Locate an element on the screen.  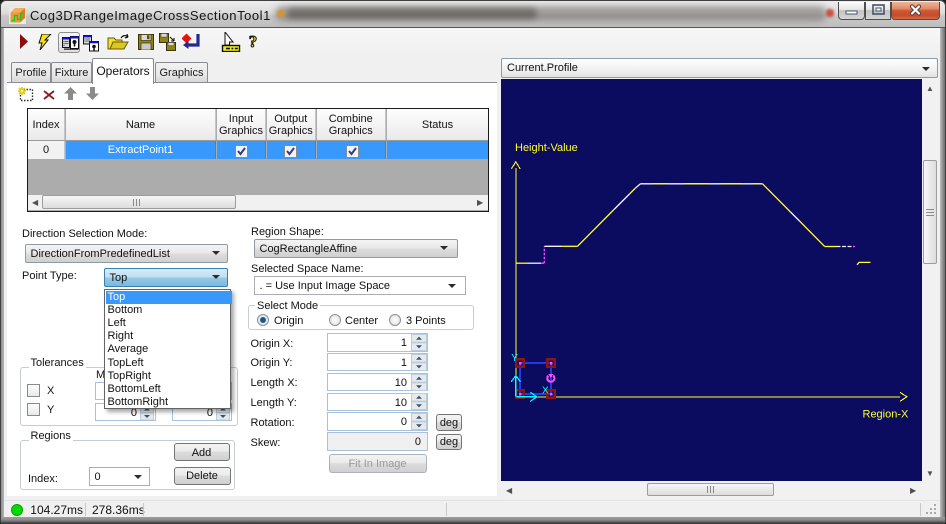
svg-text: Y is located at coordinates (514, 358).